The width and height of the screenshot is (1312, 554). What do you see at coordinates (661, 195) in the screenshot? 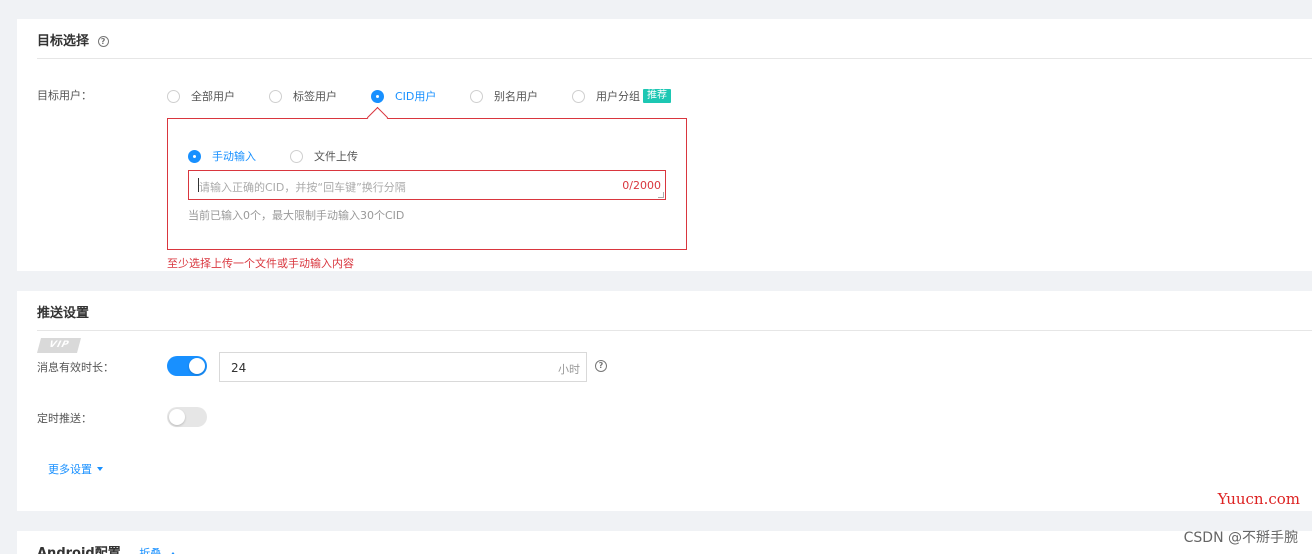
I see `resize-grip-icon` at bounding box center [661, 195].